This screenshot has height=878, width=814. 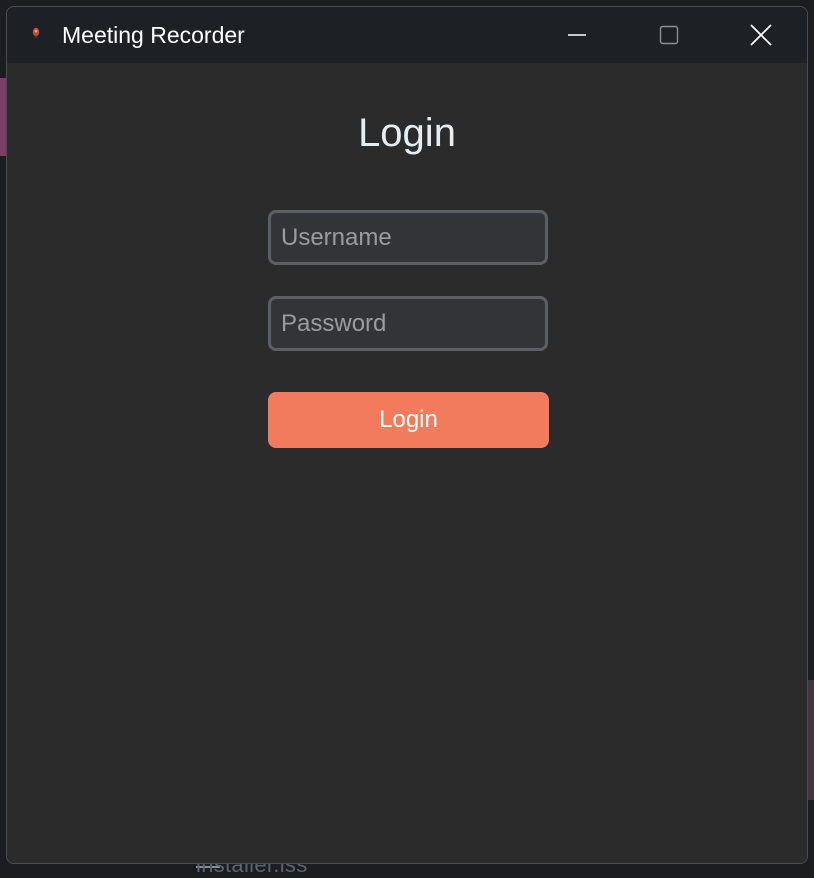 I want to click on background-window-edge-right, so click(x=811, y=740).